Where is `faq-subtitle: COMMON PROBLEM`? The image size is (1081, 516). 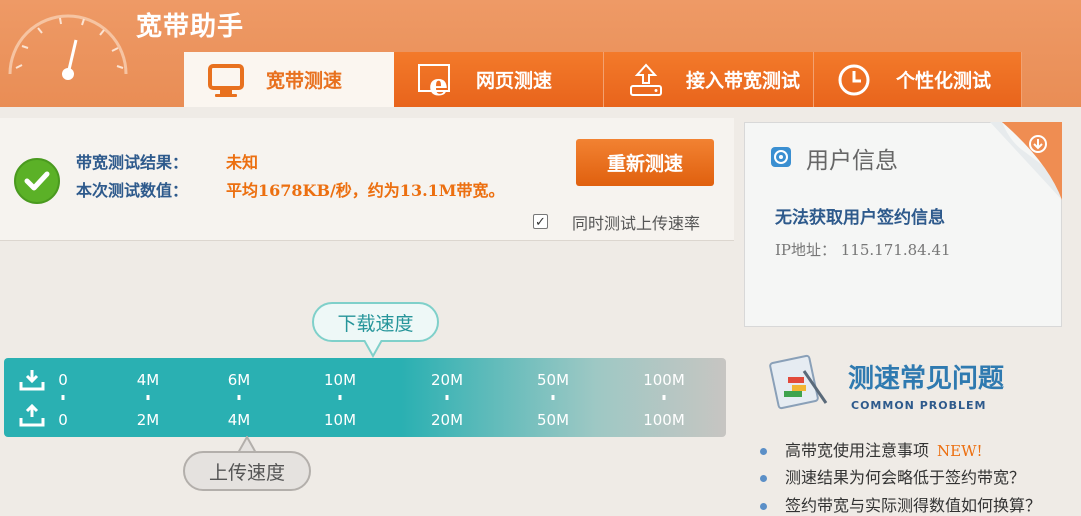
faq-subtitle: COMMON PROBLEM is located at coordinates (919, 405).